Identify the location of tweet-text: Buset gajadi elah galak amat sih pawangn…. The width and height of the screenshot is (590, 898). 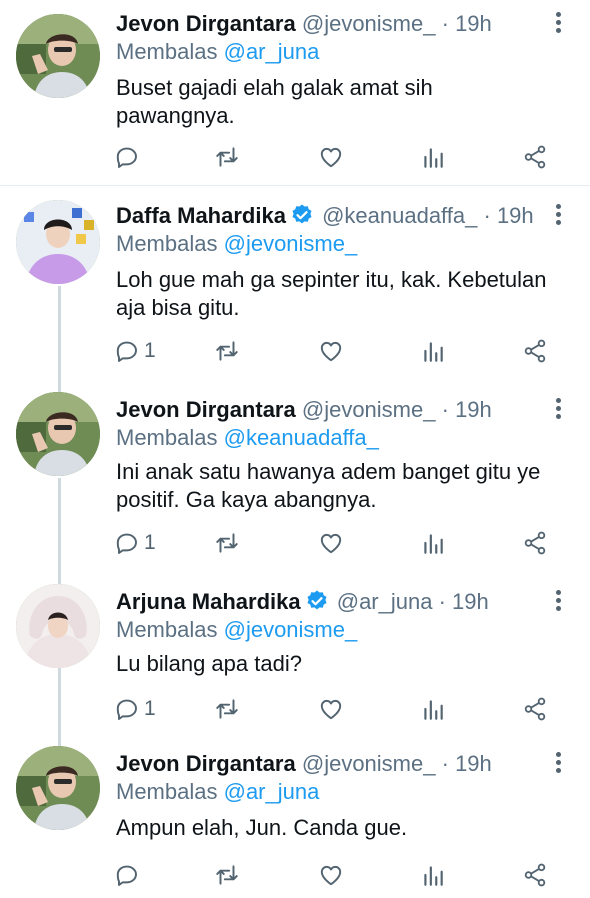
(339, 102).